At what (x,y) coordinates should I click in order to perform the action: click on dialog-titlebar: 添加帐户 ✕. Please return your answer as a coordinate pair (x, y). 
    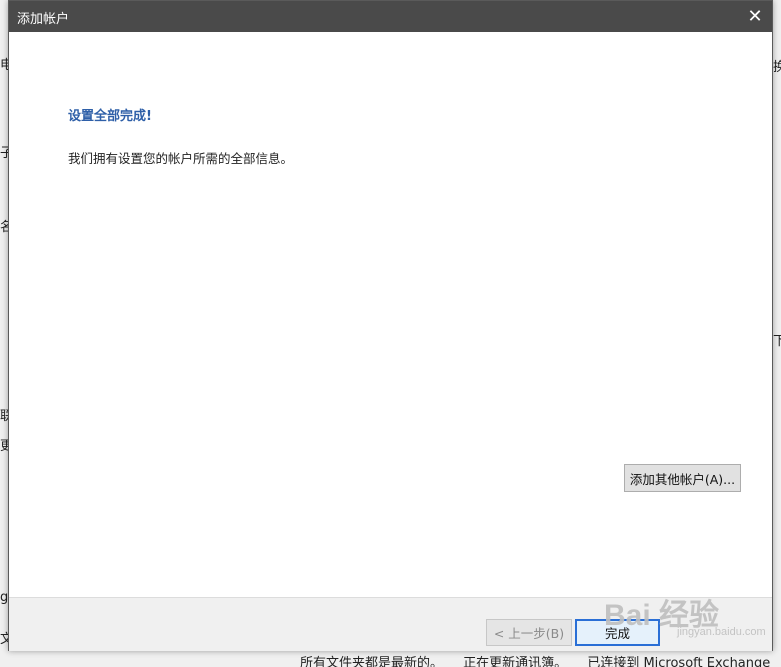
    Looking at the image, I should click on (390, 16).